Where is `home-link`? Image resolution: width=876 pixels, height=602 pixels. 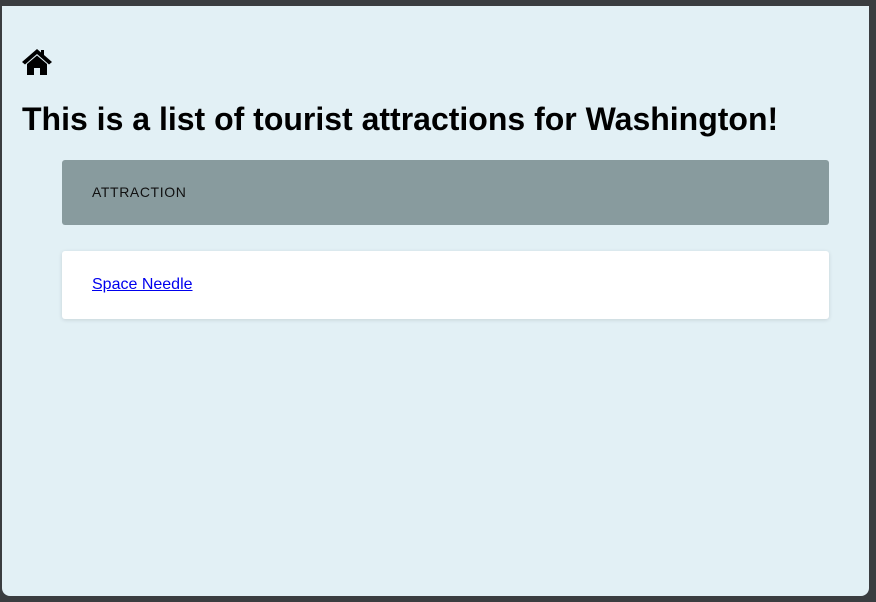
home-link is located at coordinates (37, 62).